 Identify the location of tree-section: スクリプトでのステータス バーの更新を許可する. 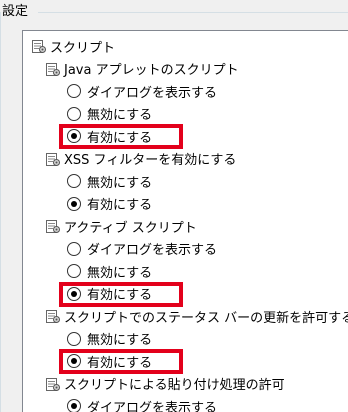
(196, 316).